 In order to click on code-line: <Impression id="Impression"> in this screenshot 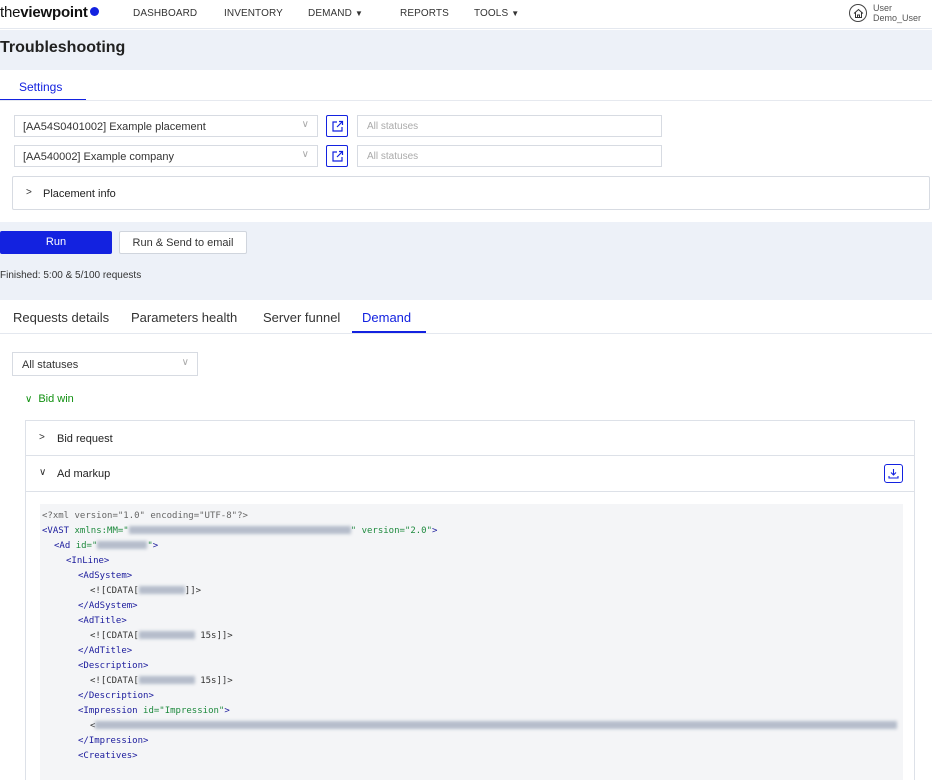, I will do `click(154, 711)`.